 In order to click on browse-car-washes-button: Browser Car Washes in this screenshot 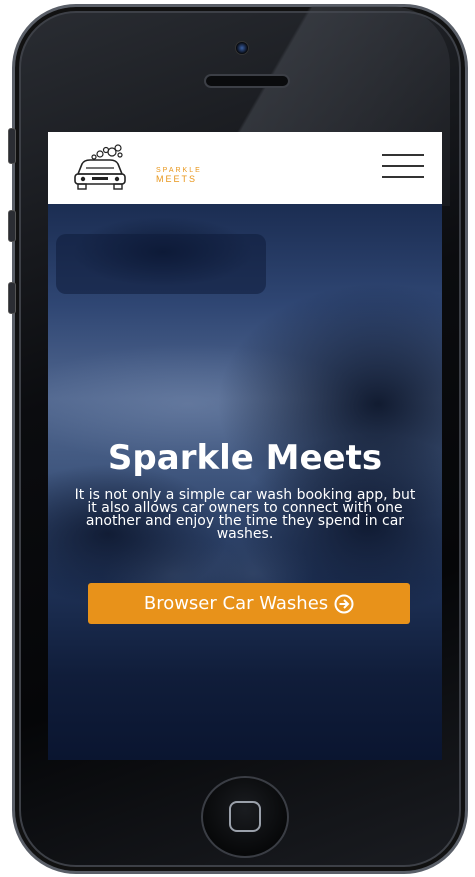, I will do `click(249, 603)`.